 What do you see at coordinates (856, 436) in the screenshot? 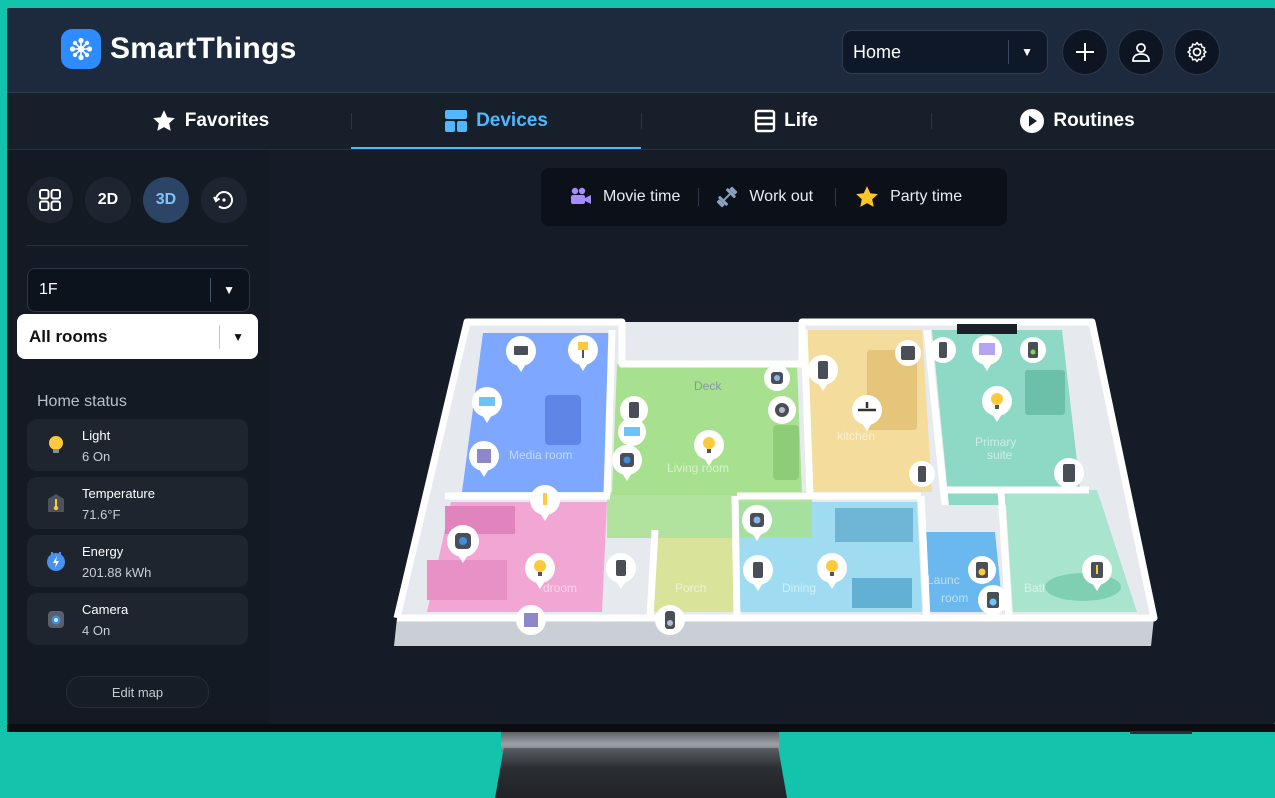
I see `room-label-kitchen: kitchen` at bounding box center [856, 436].